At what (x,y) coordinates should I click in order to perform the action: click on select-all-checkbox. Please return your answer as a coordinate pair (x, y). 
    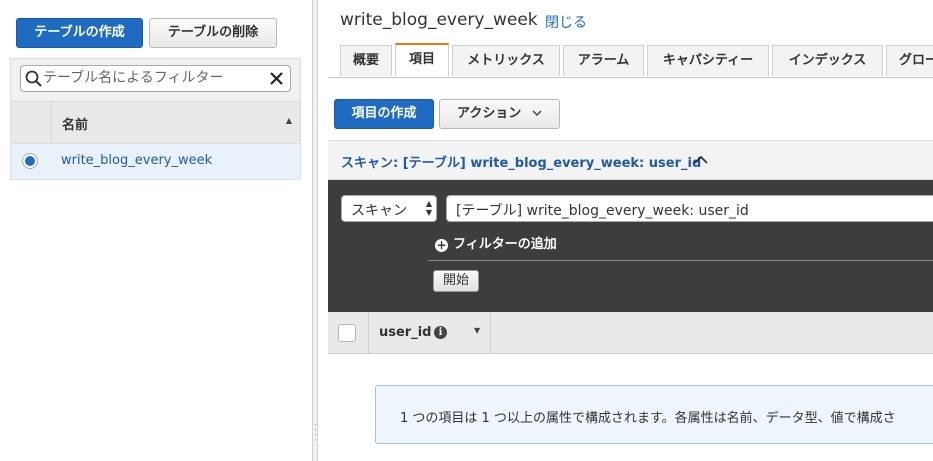
    Looking at the image, I should click on (347, 333).